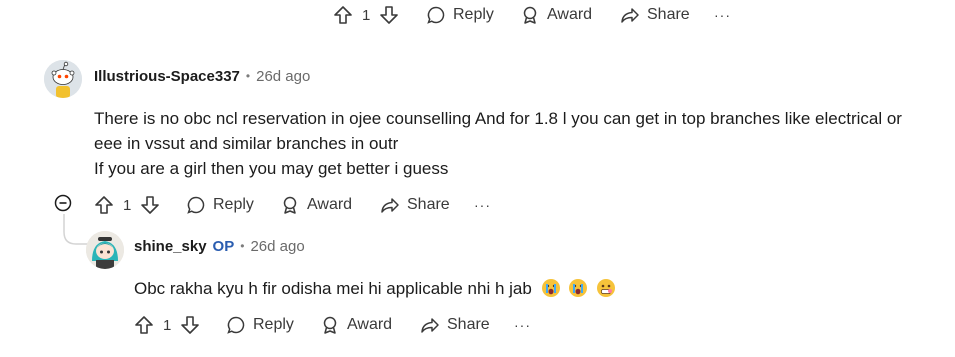  Describe the element at coordinates (606, 288) in the screenshot. I see `grimacing-face-emoji` at that location.